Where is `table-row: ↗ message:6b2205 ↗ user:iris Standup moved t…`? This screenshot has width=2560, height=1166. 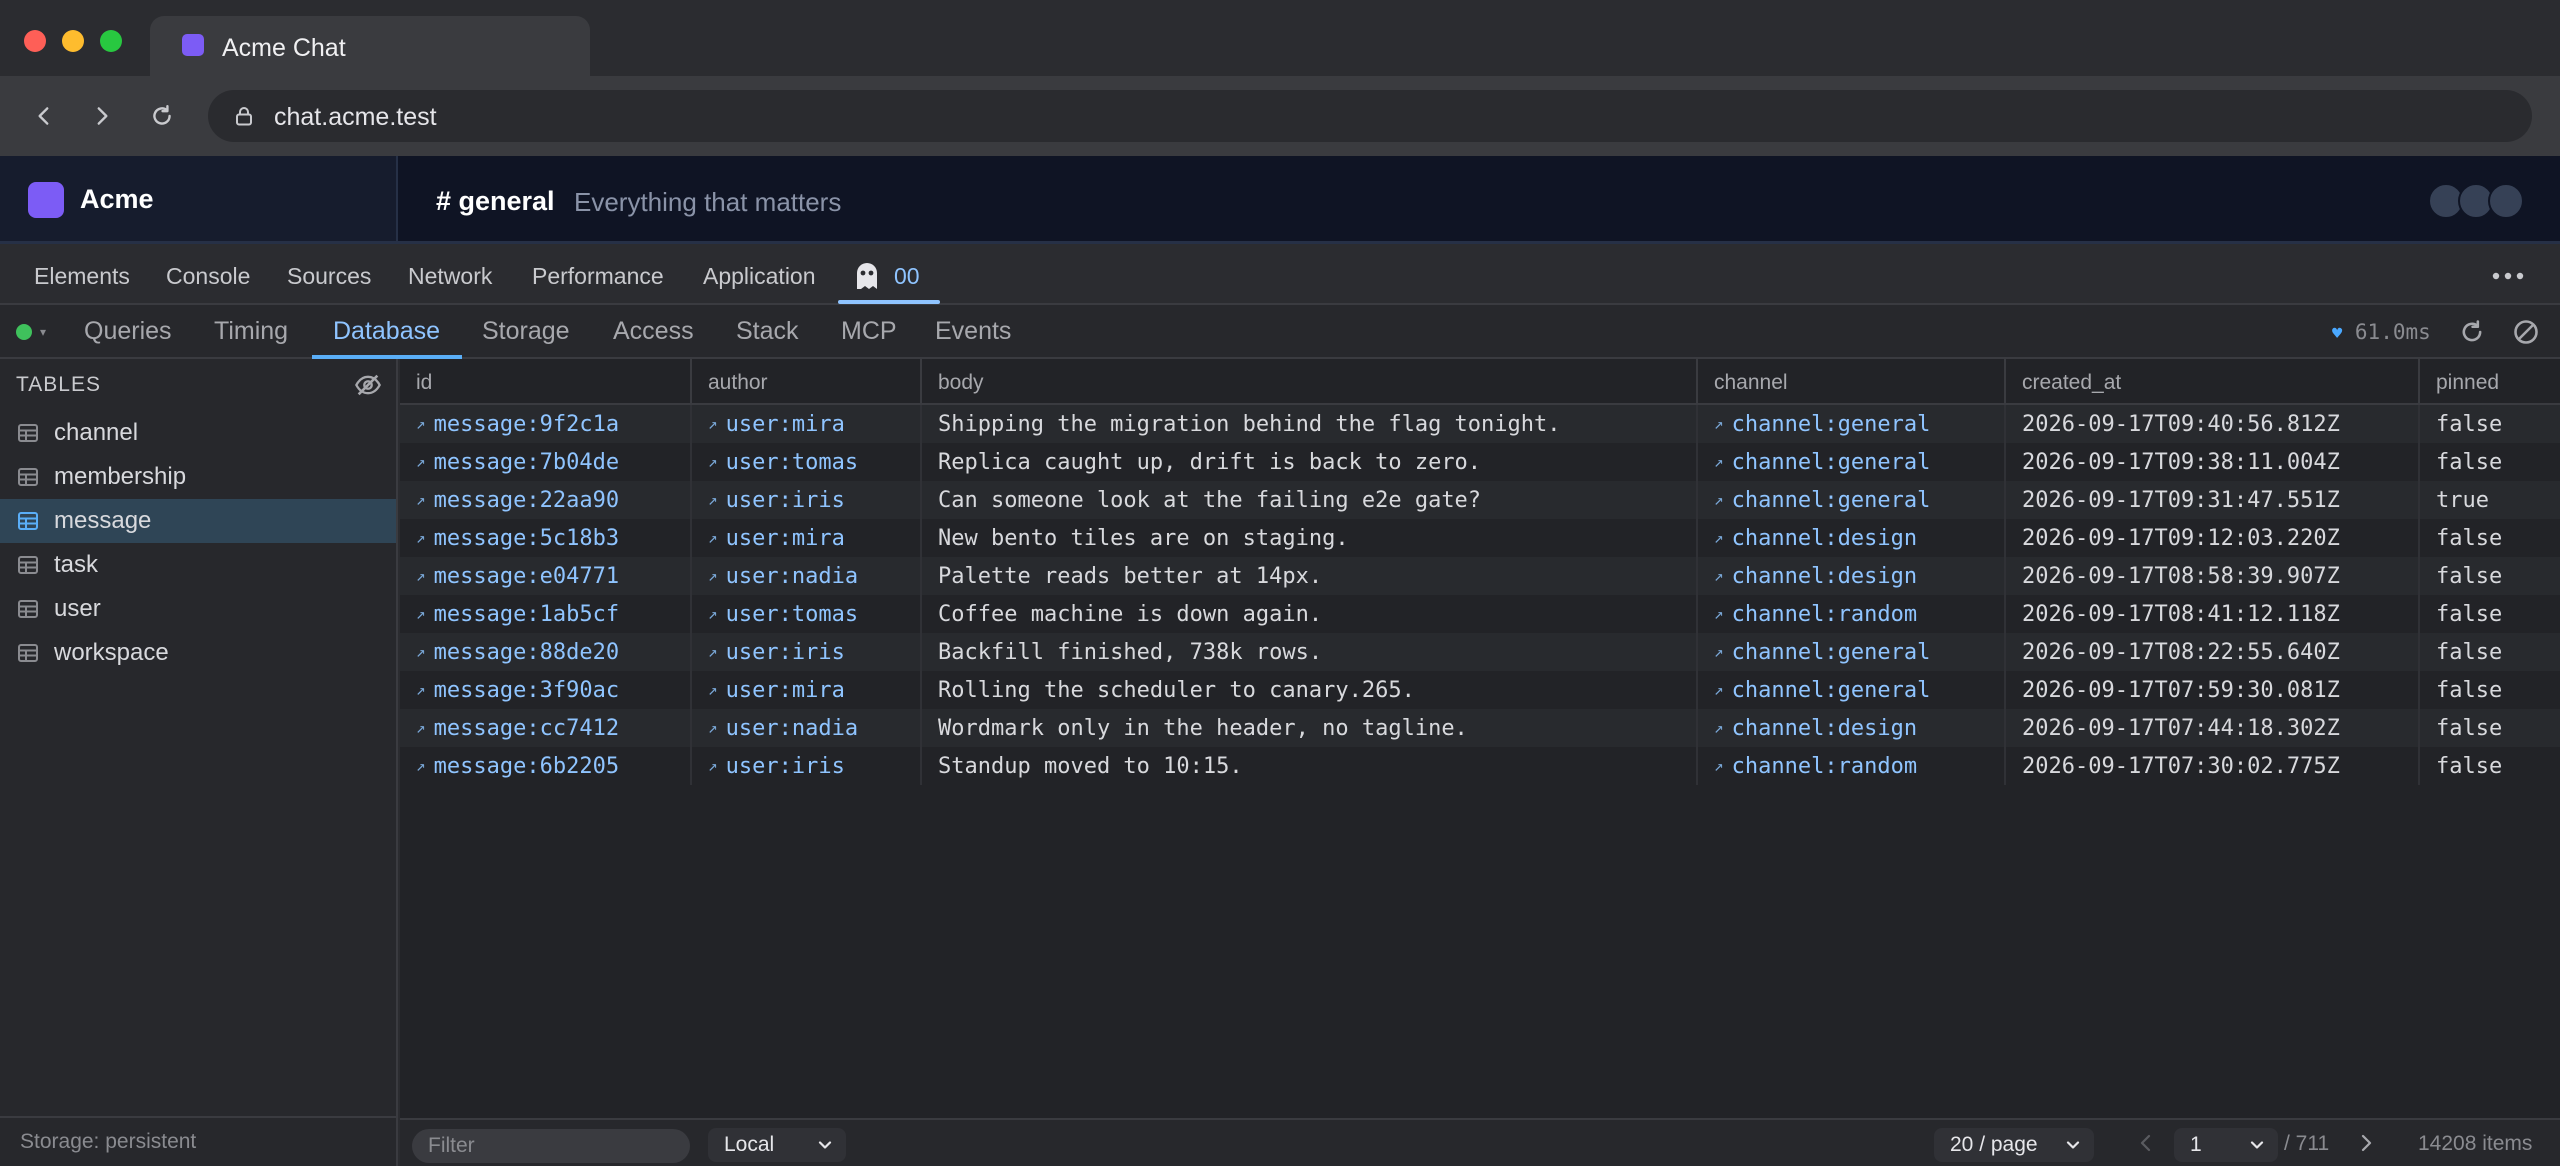 table-row: ↗ message:6b2205 ↗ user:iris Standup moved t… is located at coordinates (1480, 766).